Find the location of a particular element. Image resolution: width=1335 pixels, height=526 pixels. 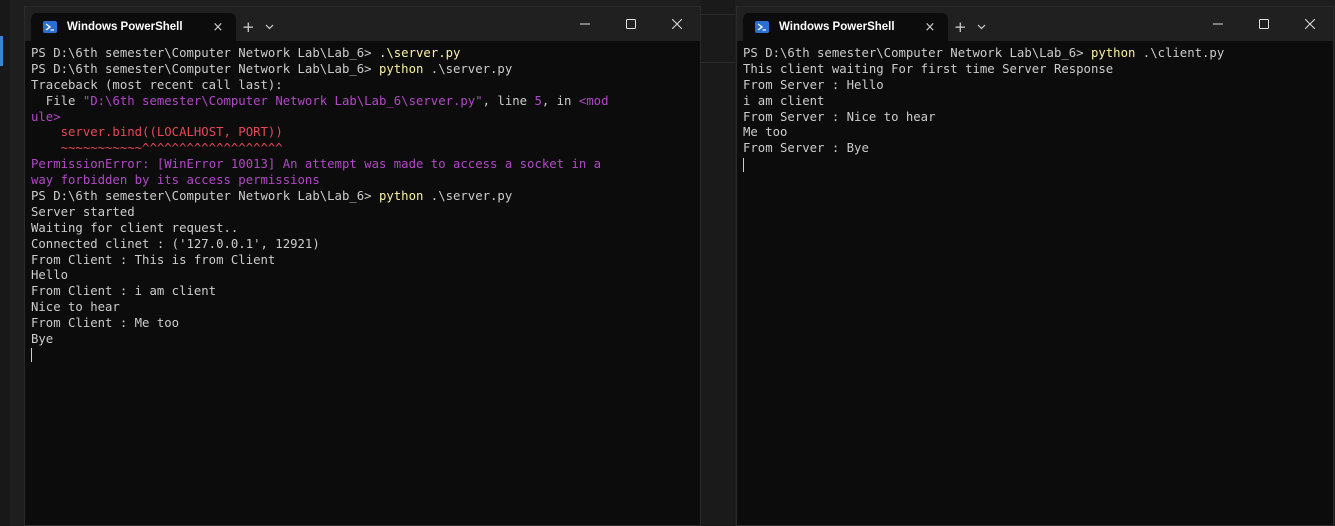

terminal-text-segment: Waiting for client request.. is located at coordinates (135, 227).